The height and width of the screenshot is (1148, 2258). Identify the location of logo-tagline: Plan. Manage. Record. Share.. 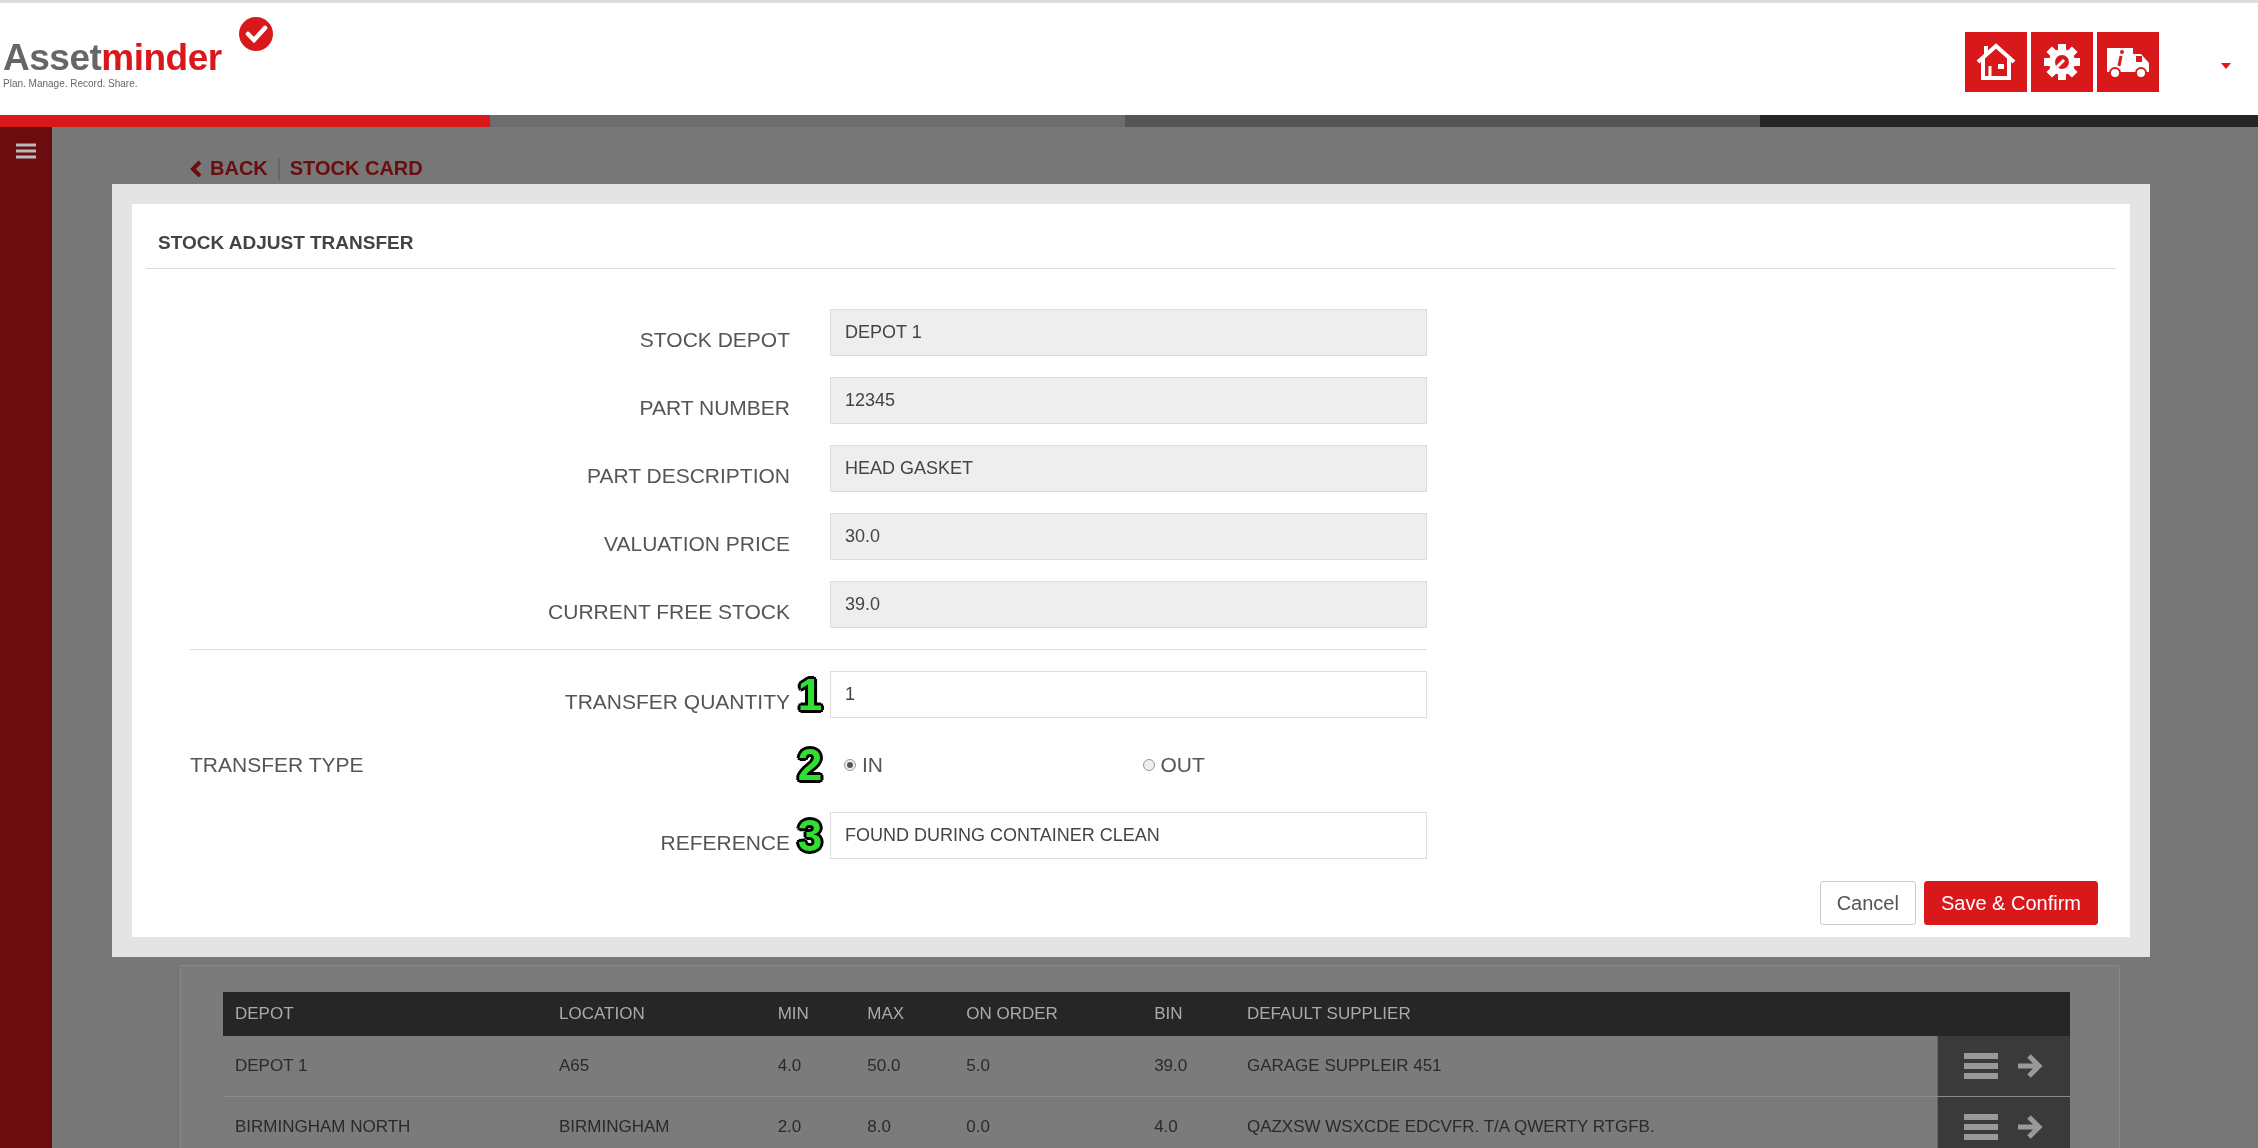
(71, 83).